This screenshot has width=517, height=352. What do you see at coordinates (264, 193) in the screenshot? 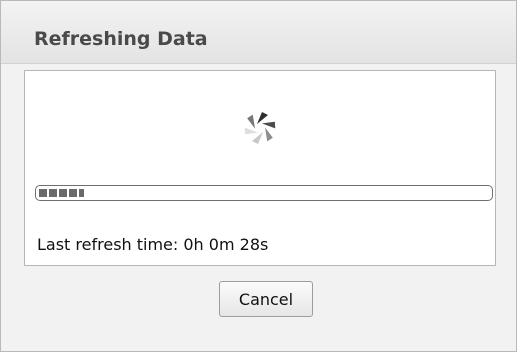
I see `refresh-progress-bar` at bounding box center [264, 193].